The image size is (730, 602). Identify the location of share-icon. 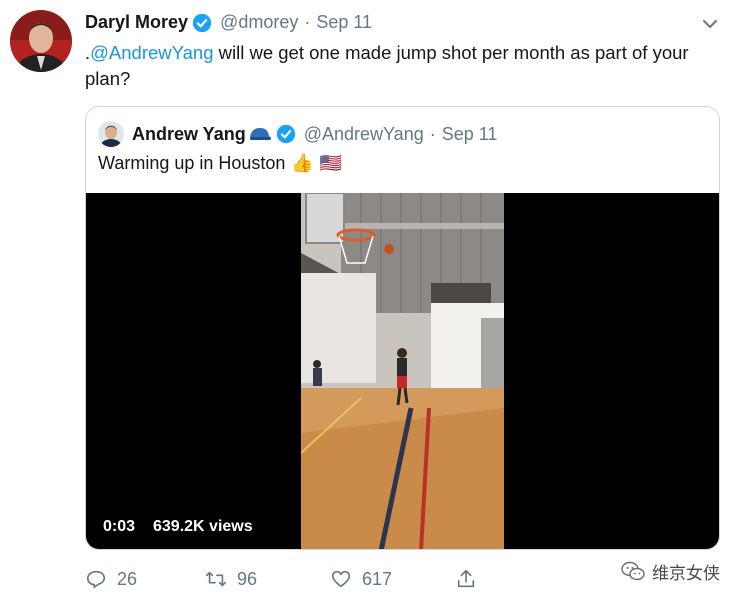
(466, 578).